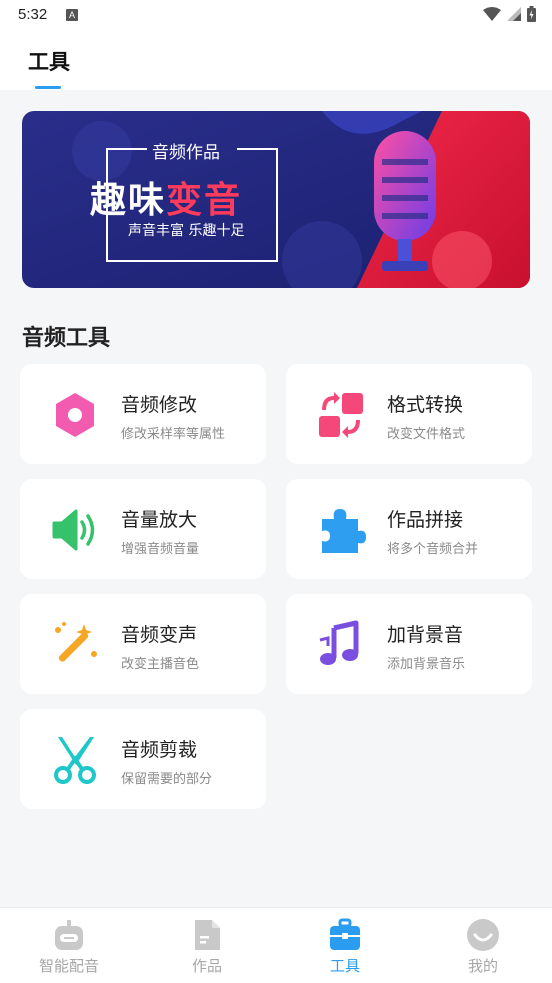 Image resolution: width=552 pixels, height=983 pixels. What do you see at coordinates (128, 200) in the screenshot?
I see `banner-title-part1: 趣味` at bounding box center [128, 200].